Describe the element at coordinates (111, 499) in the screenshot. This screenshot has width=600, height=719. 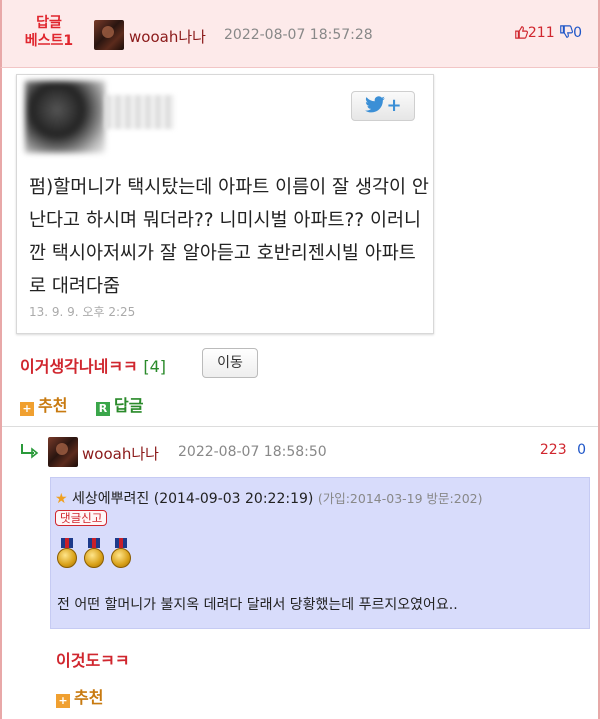
I see `quote-author: 세상에뿌려진` at that location.